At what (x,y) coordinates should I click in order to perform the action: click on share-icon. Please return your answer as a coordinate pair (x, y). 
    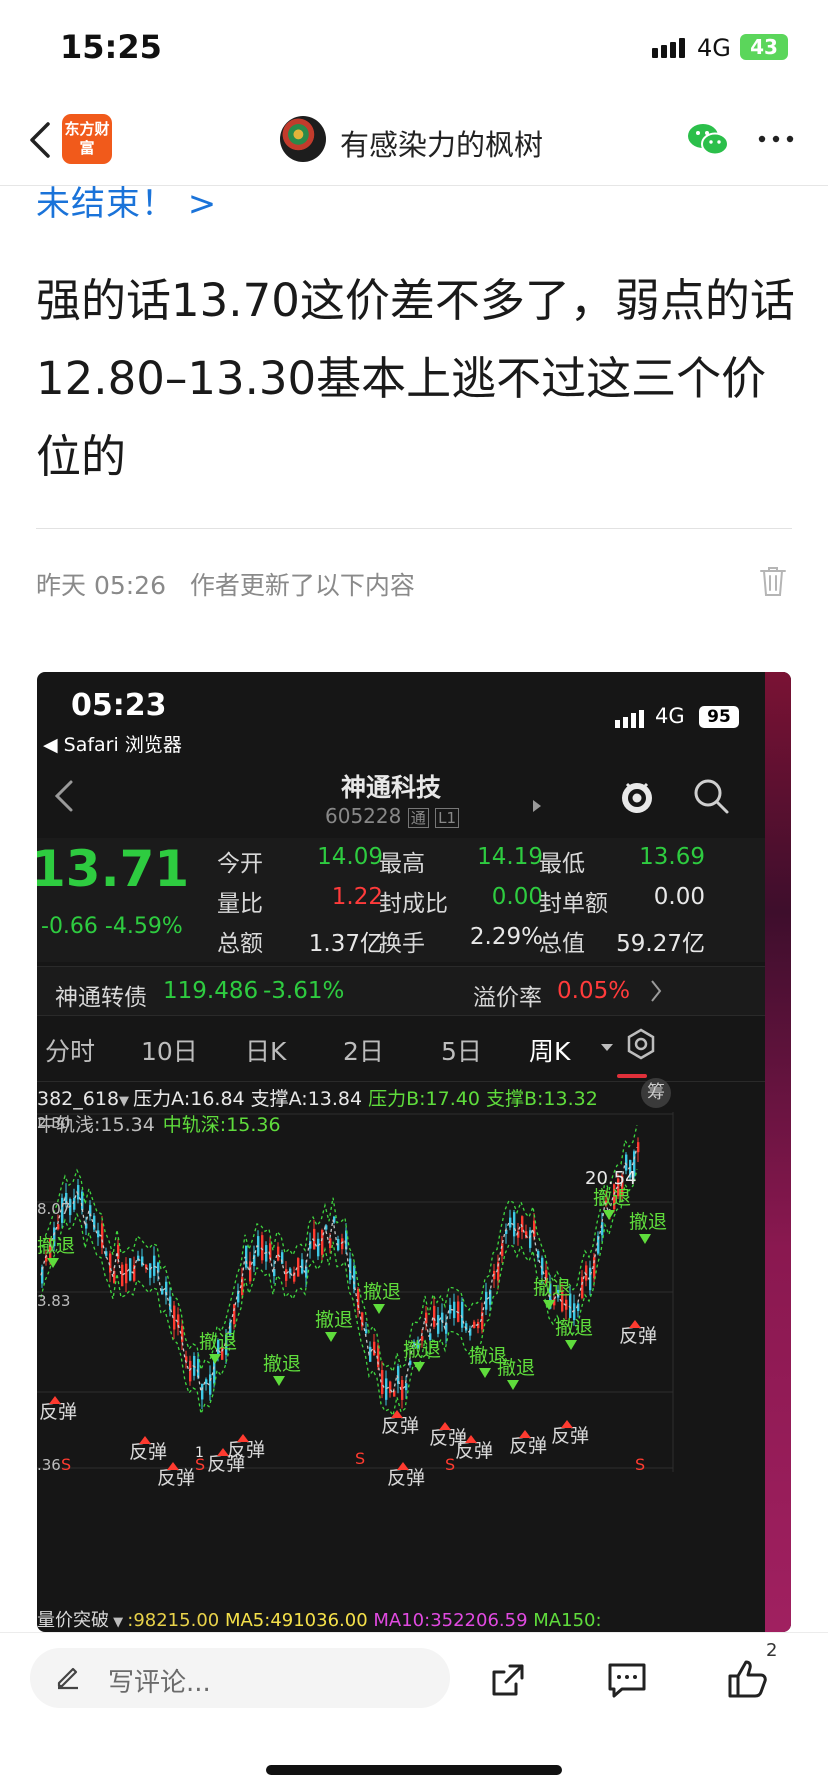
    Looking at the image, I should click on (508, 1680).